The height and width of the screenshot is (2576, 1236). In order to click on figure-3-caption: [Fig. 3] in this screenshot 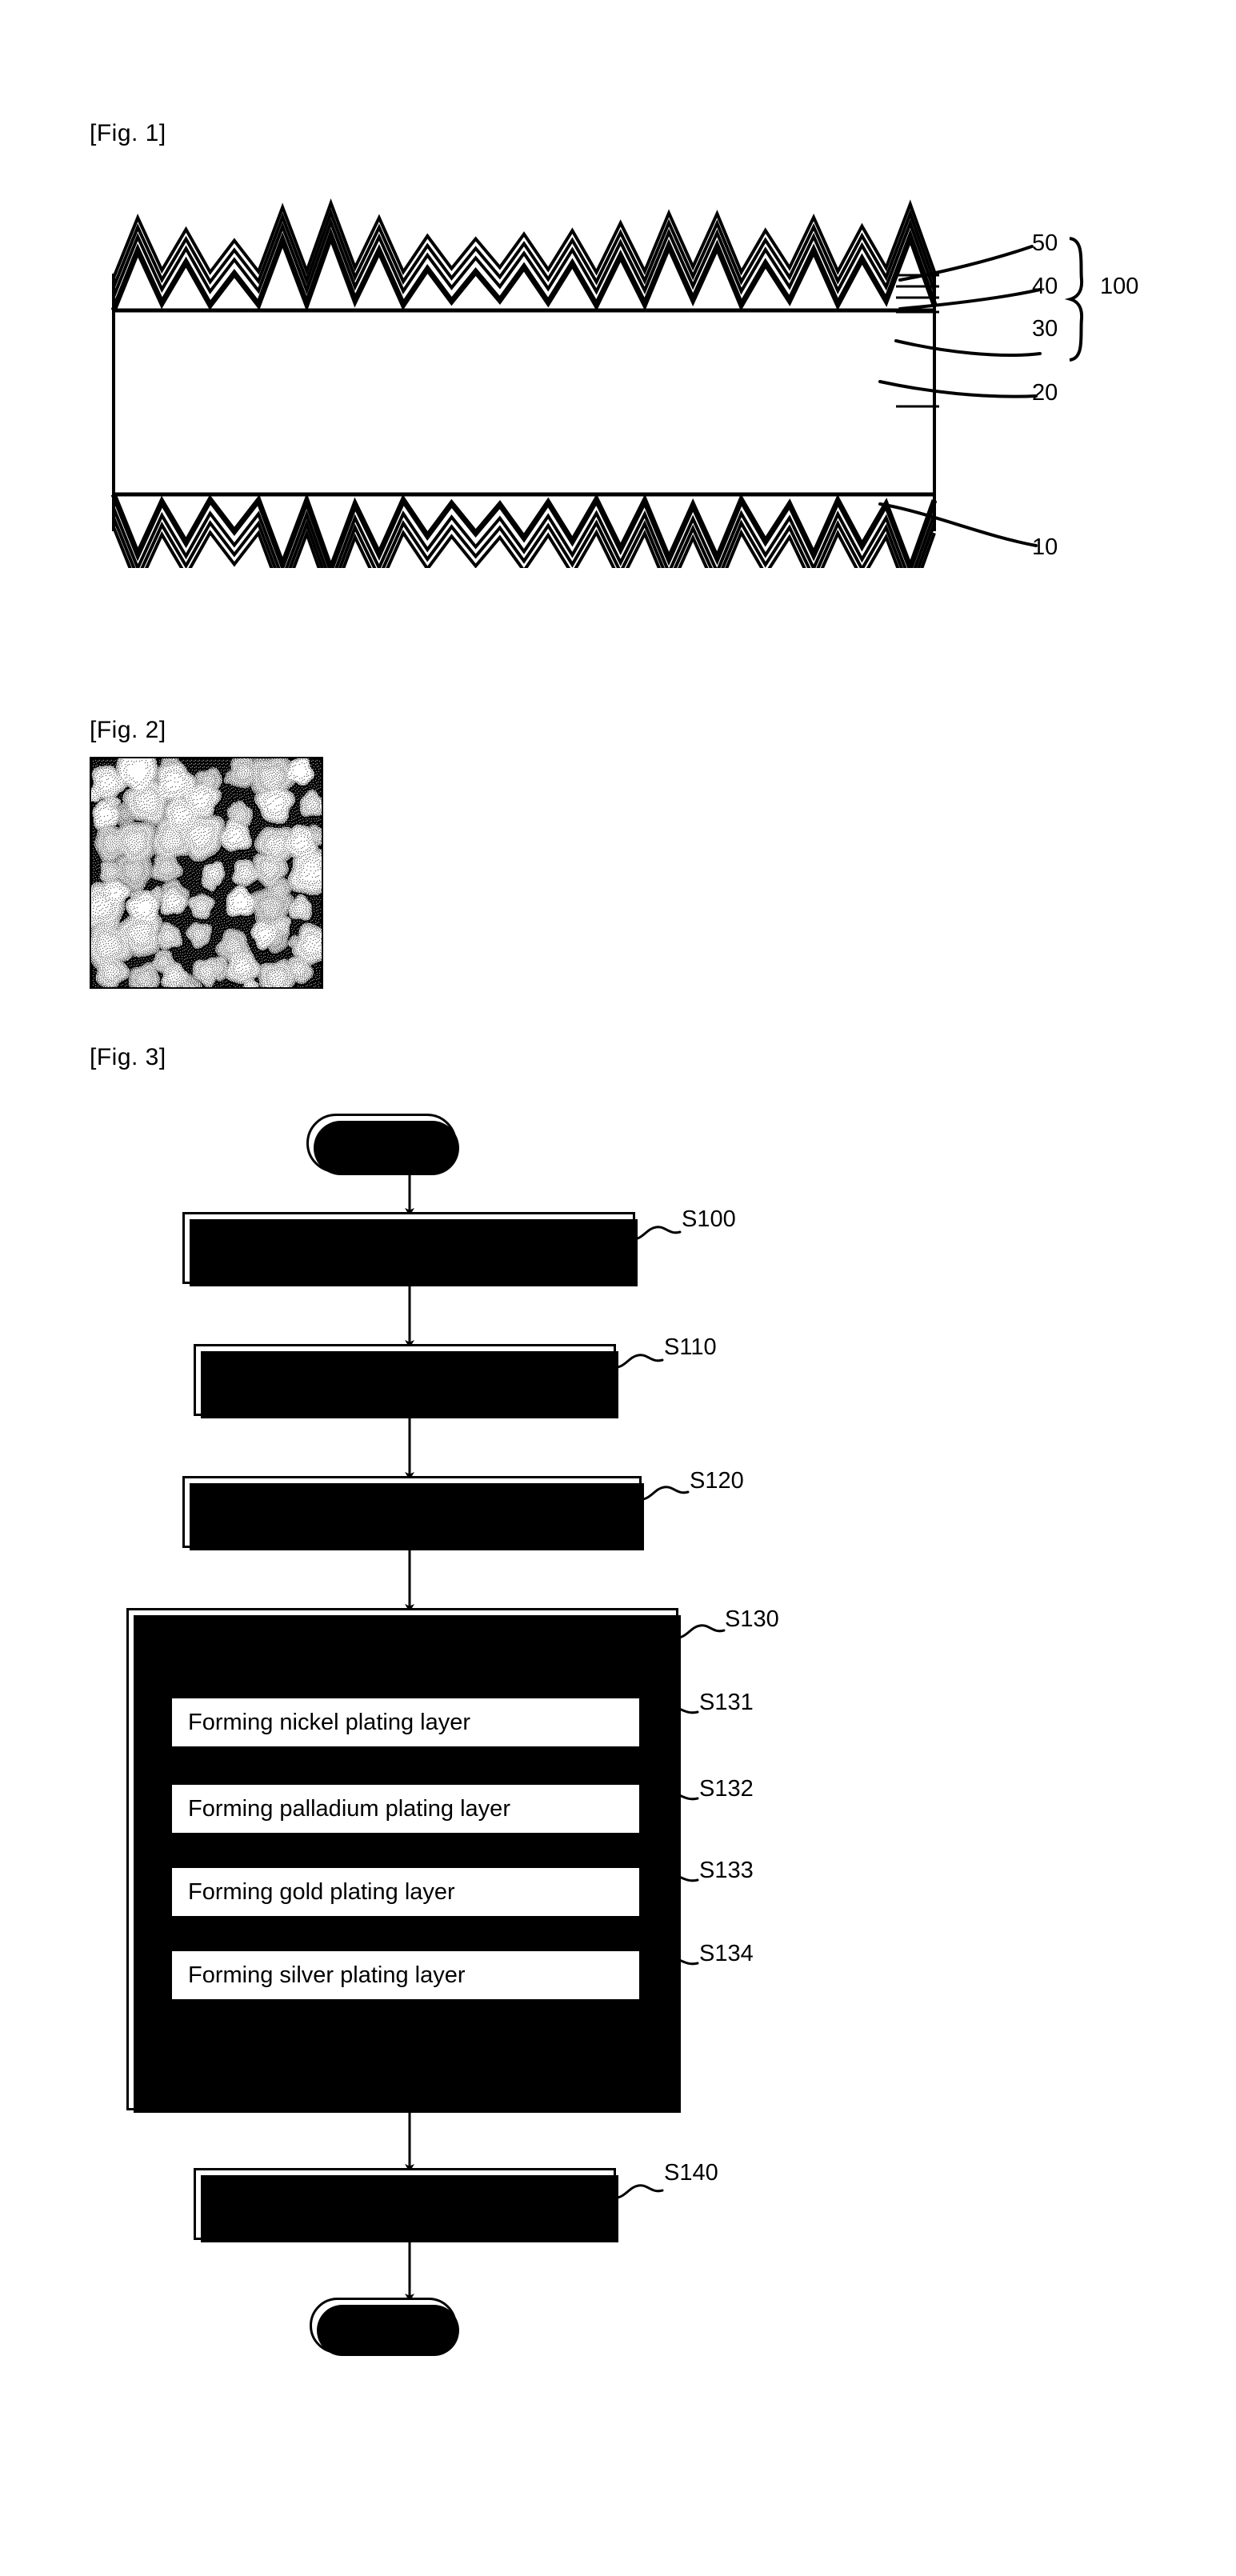, I will do `click(128, 1057)`.